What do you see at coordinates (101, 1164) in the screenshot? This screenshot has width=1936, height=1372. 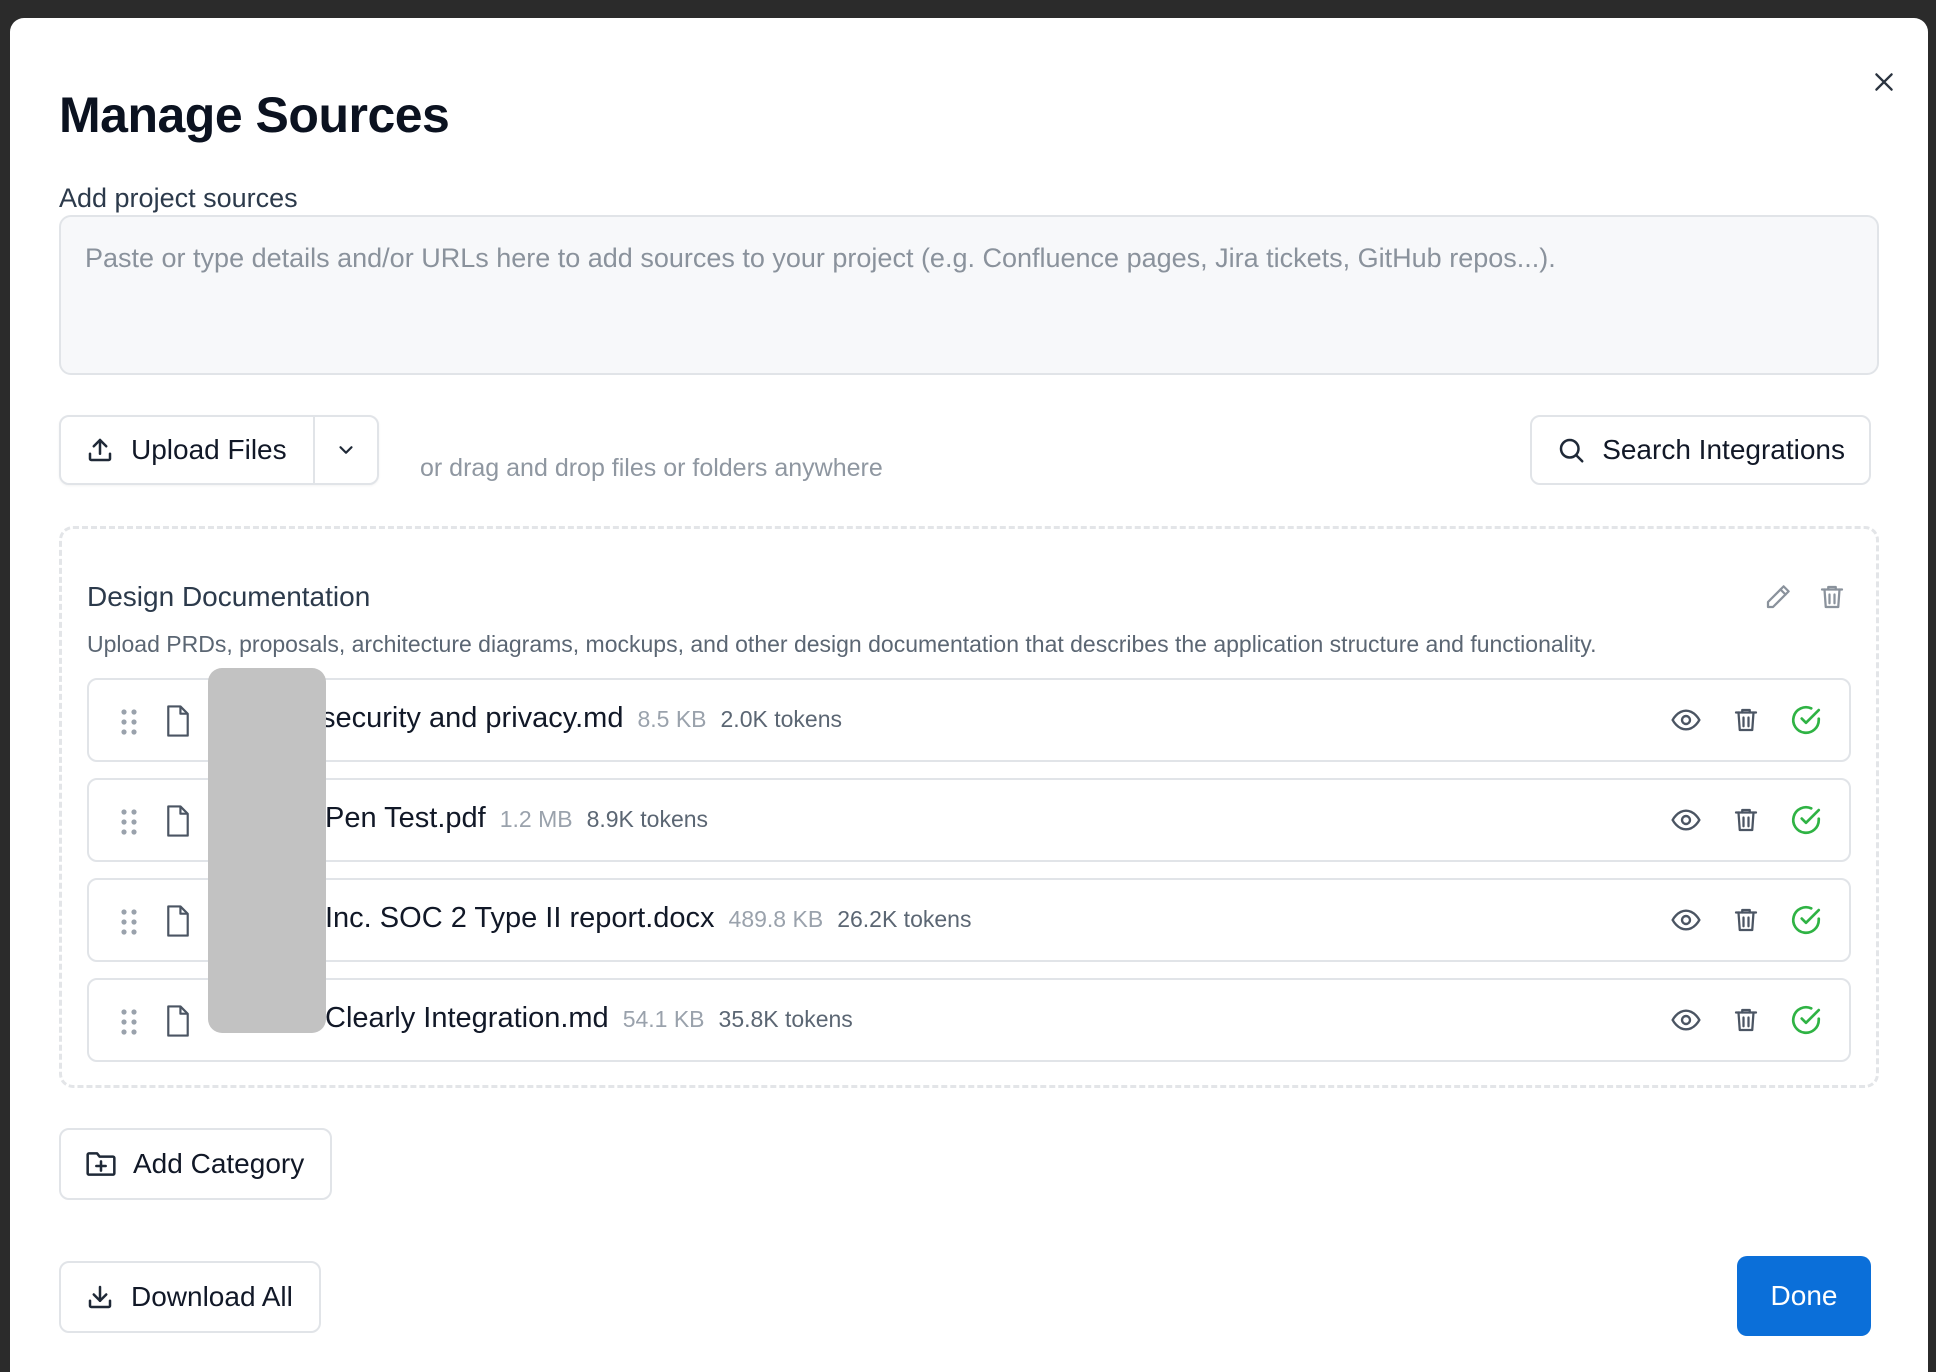 I see `folder-plus-icon` at bounding box center [101, 1164].